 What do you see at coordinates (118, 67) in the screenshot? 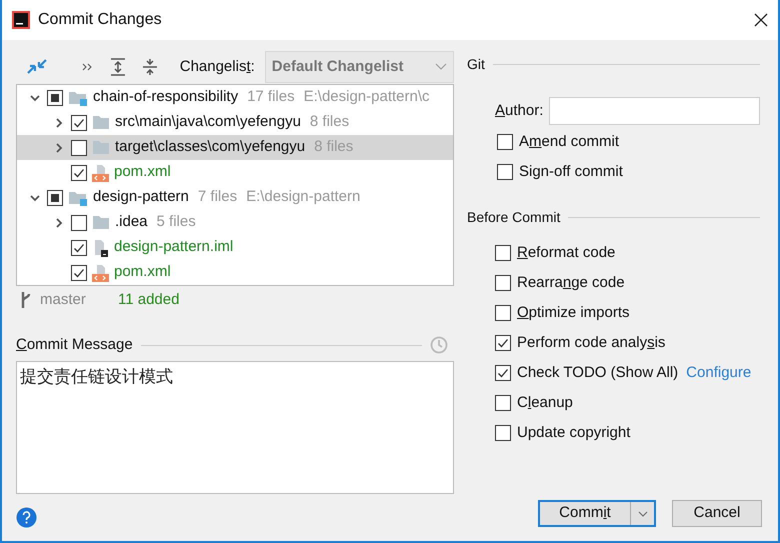
I see `expand-all-icon` at bounding box center [118, 67].